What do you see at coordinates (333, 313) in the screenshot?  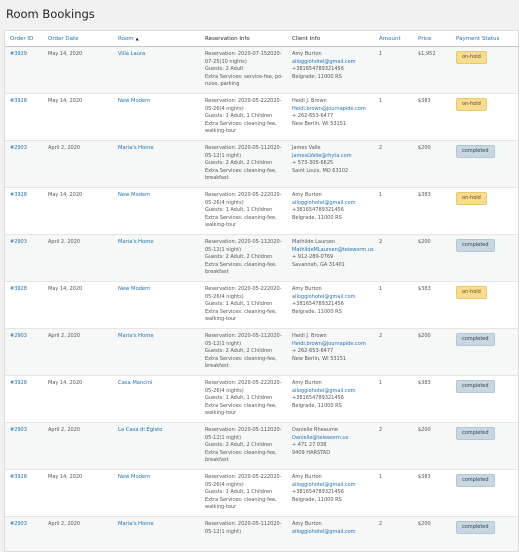 I see `client-info-line: Belgrade, 11000 RS` at bounding box center [333, 313].